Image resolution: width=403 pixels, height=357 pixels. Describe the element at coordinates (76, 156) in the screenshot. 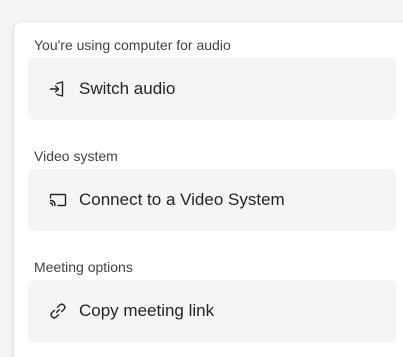

I see `video-section-heading: Video system` at that location.